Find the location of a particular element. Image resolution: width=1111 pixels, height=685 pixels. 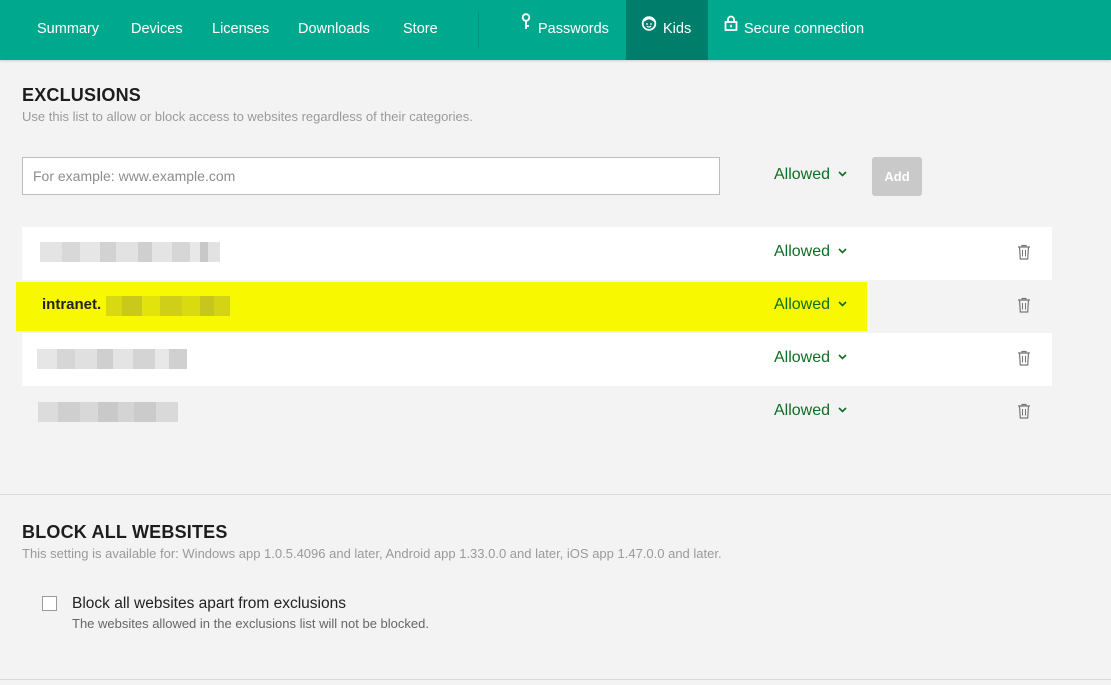

nav-divider is located at coordinates (478, 30).